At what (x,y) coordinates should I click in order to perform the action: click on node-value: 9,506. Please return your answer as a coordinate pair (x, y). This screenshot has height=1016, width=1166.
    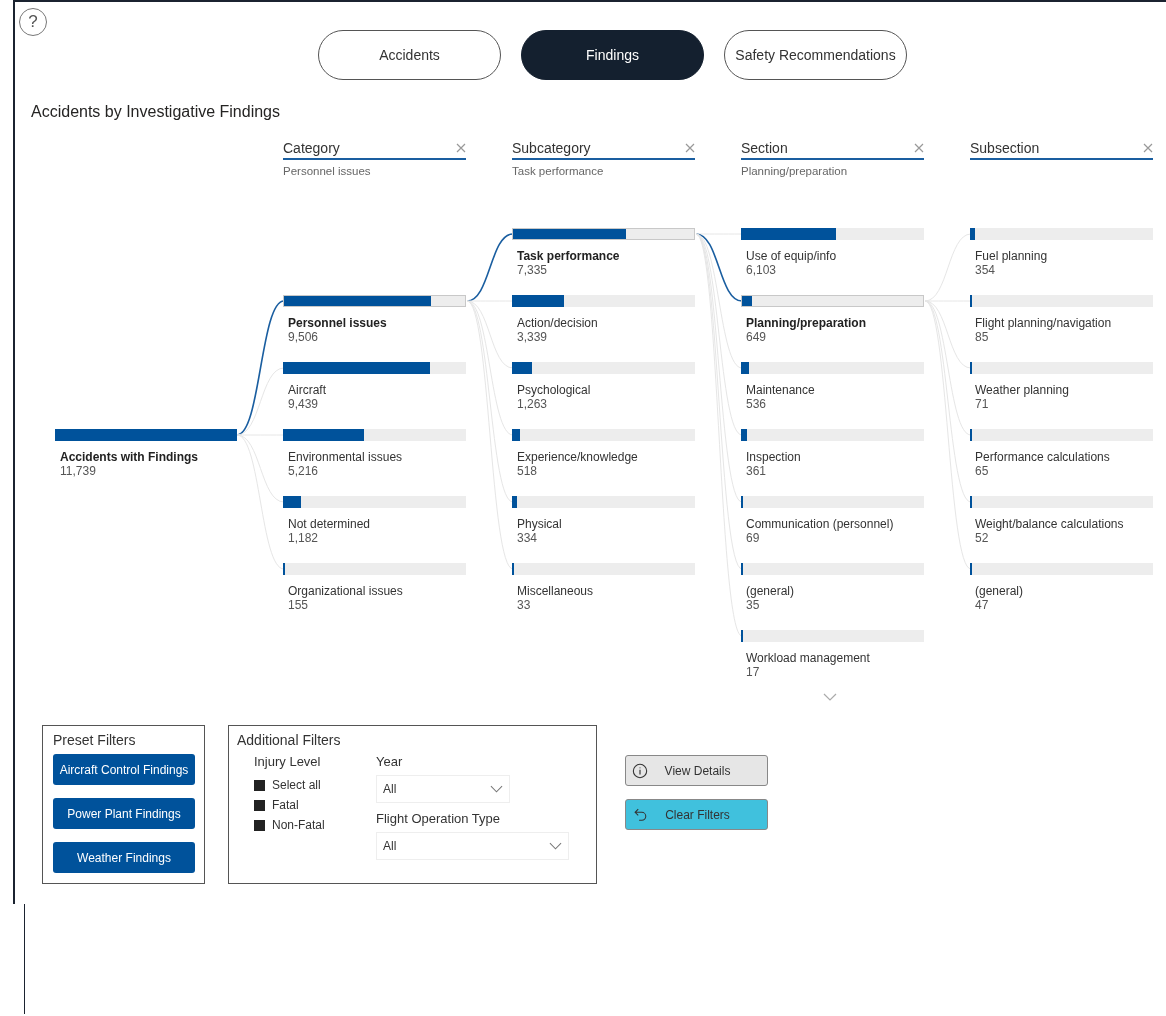
    Looking at the image, I should click on (304, 337).